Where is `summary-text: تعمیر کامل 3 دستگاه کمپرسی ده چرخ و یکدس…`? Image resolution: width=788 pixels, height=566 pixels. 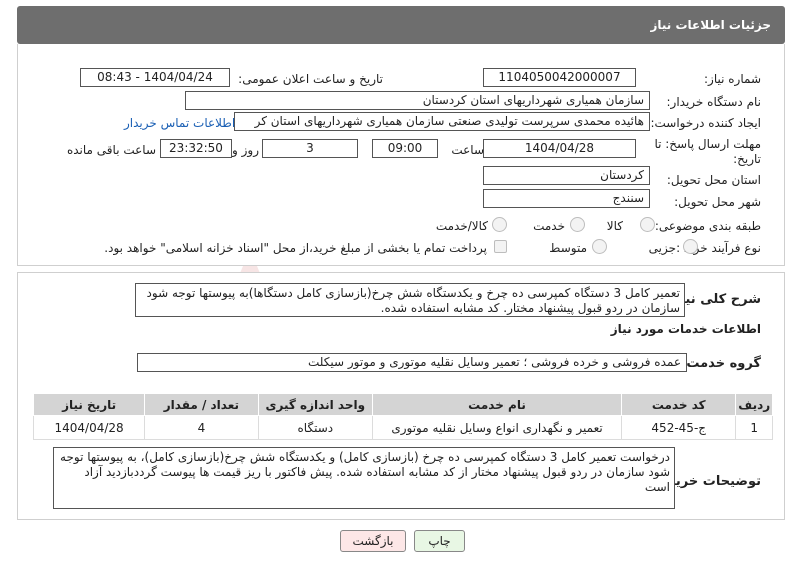 summary-text: تعمیر کامل 3 دستگاه کمپرسی ده چرخ و یکدس… is located at coordinates (410, 300).